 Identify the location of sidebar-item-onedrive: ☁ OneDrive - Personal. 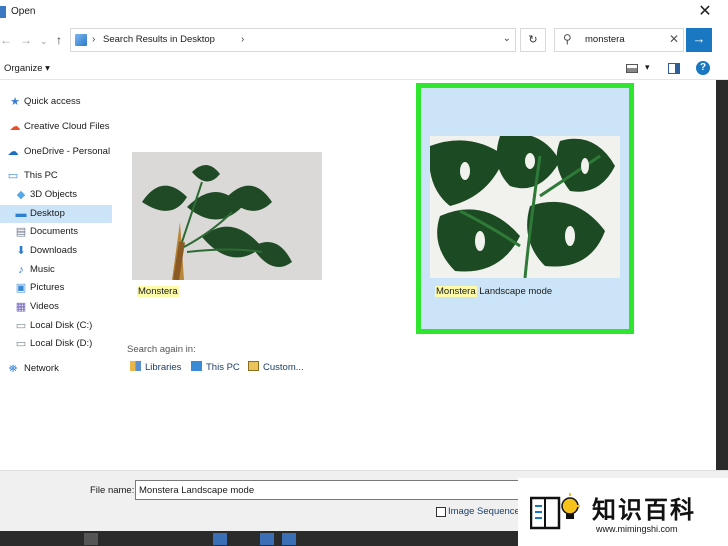
(56, 152).